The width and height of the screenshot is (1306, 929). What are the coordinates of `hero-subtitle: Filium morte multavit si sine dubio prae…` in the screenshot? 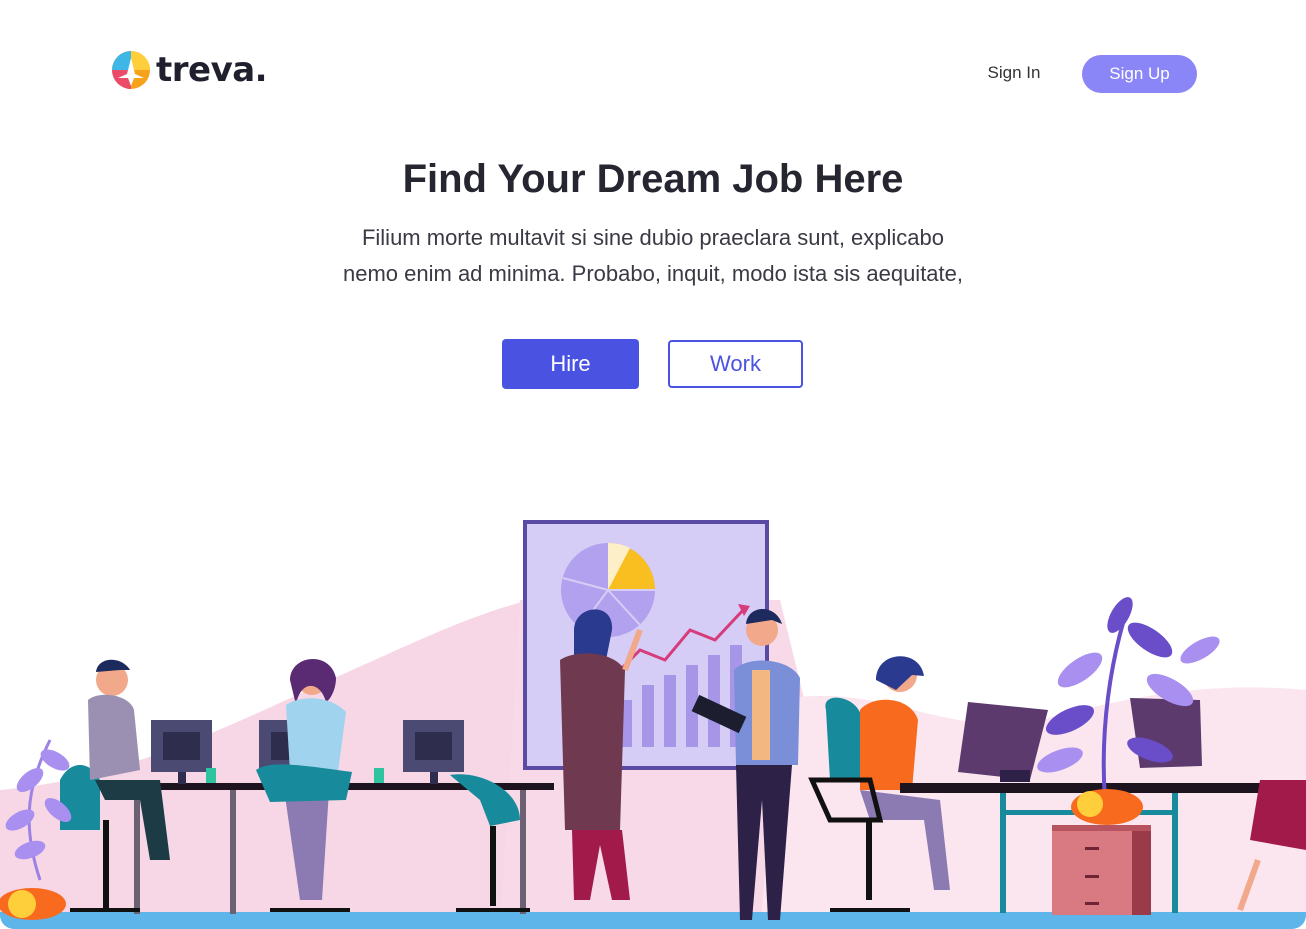 It's located at (653, 256).